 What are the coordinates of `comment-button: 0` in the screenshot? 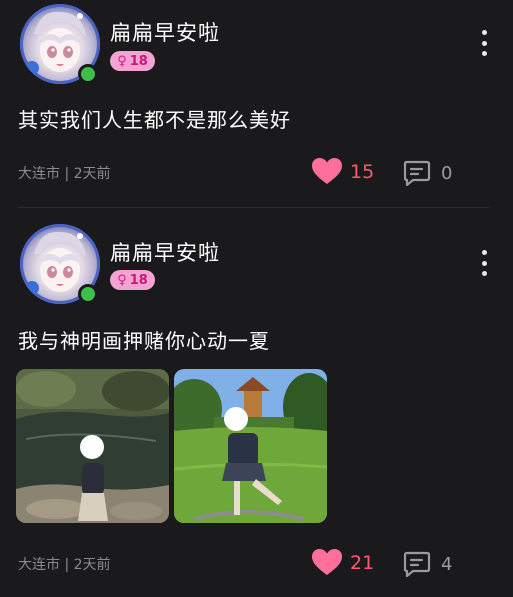 It's located at (427, 173).